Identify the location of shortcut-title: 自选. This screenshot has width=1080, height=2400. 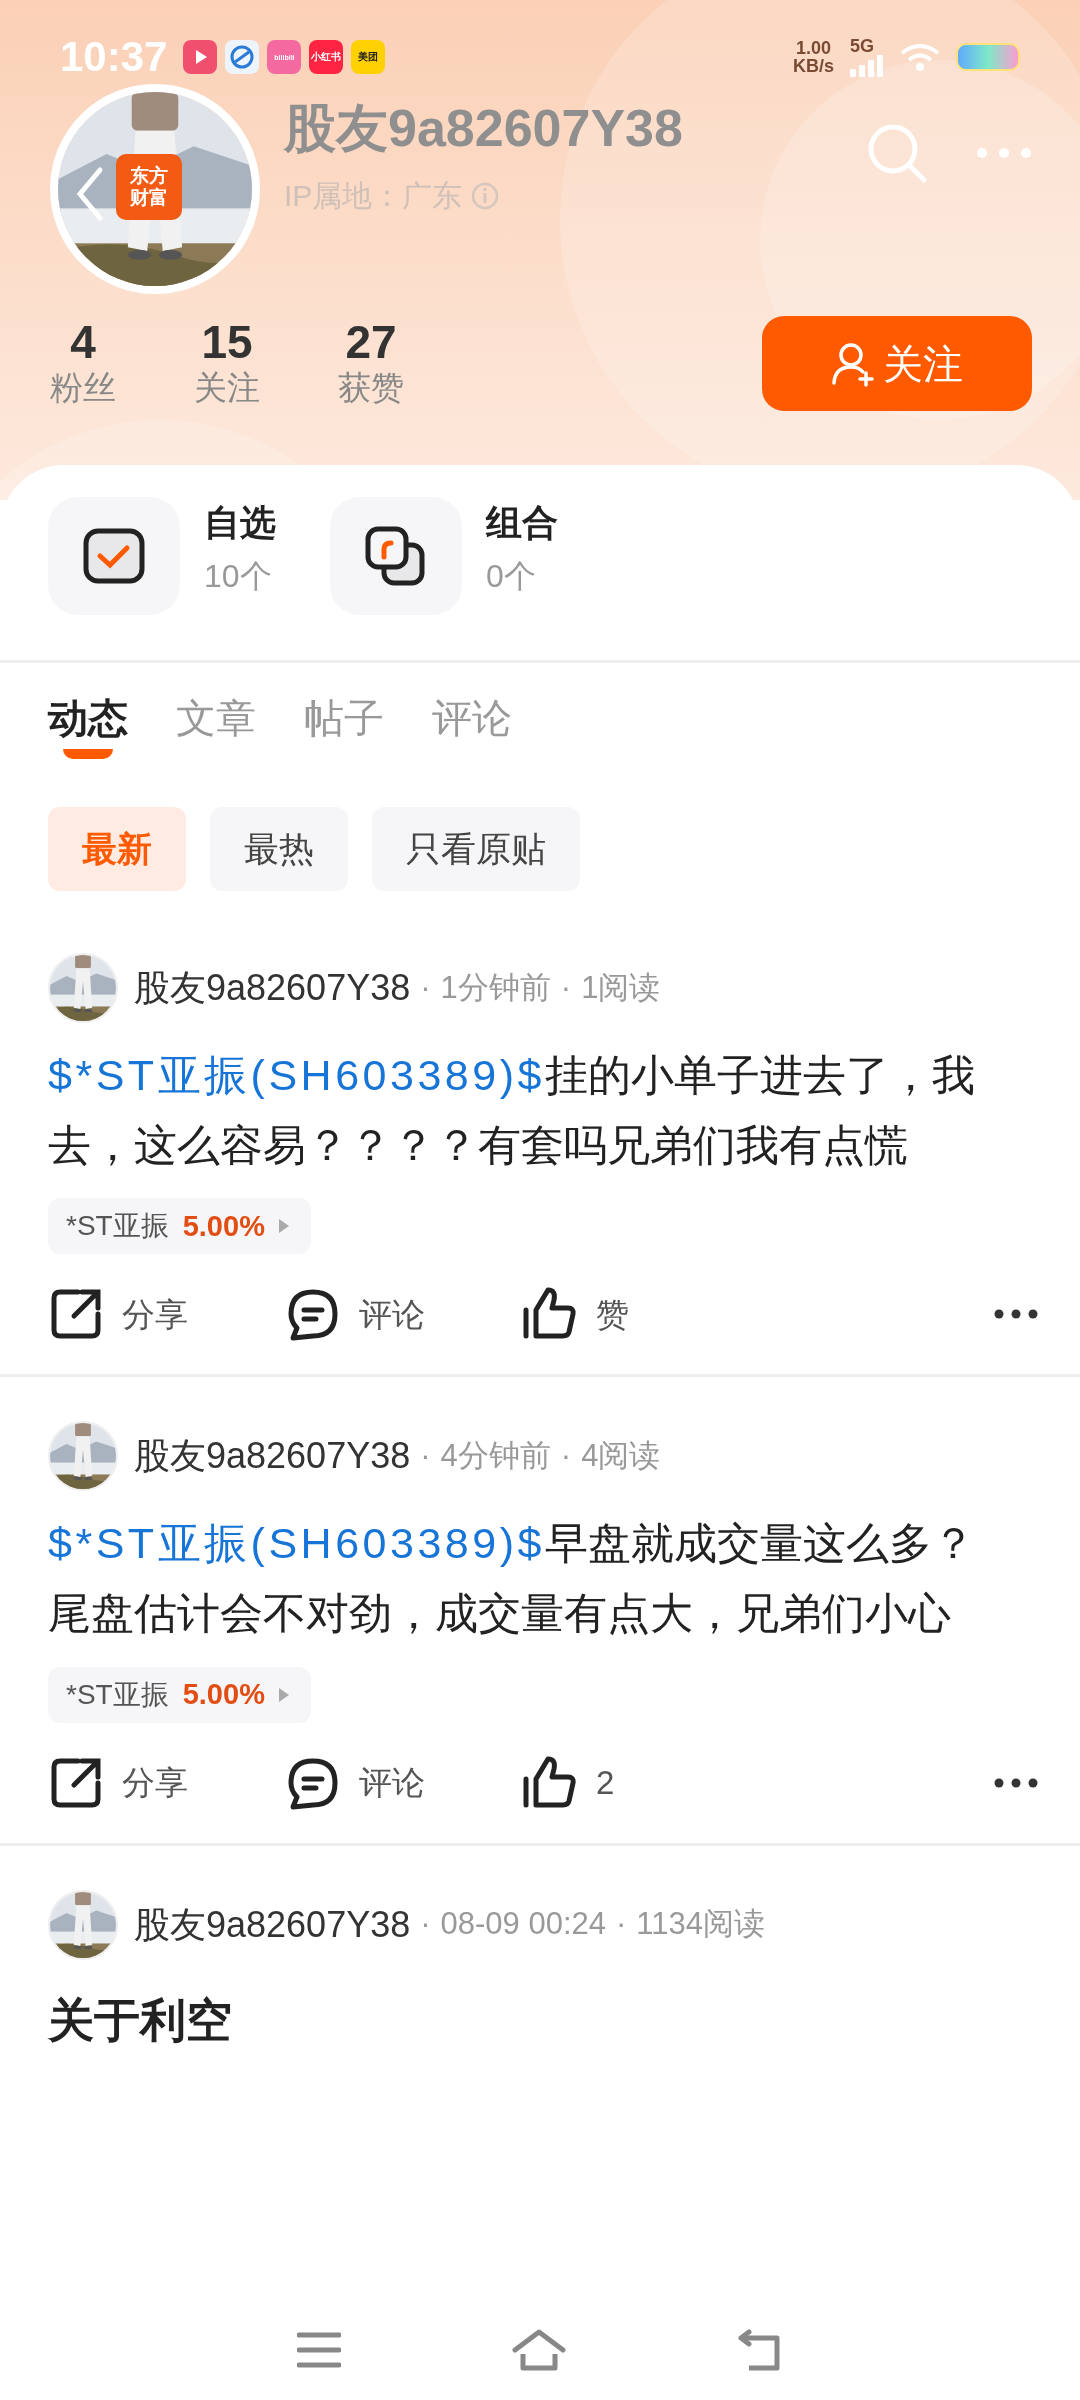
(240, 523).